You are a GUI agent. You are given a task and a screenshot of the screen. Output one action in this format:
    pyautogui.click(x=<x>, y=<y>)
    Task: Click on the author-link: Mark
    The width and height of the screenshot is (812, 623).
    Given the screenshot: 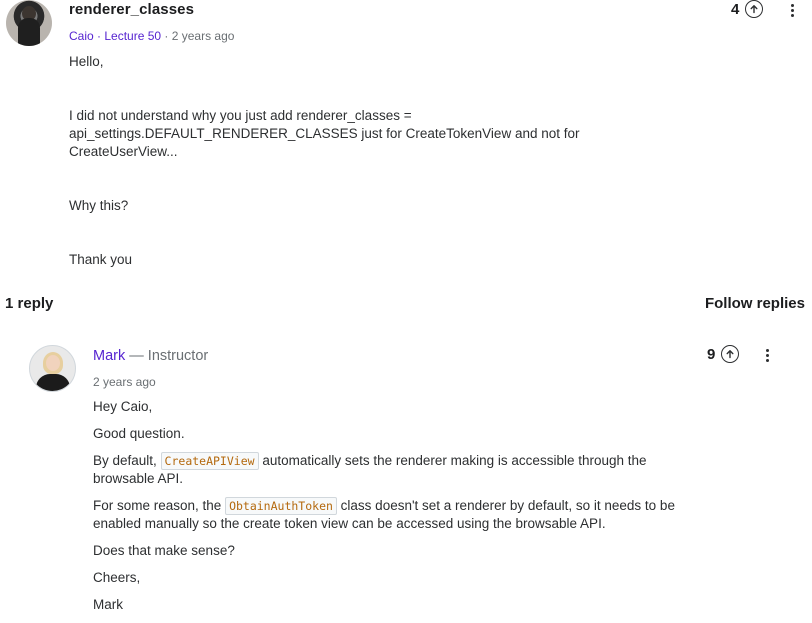 What is the action you would take?
    pyautogui.click(x=109, y=356)
    